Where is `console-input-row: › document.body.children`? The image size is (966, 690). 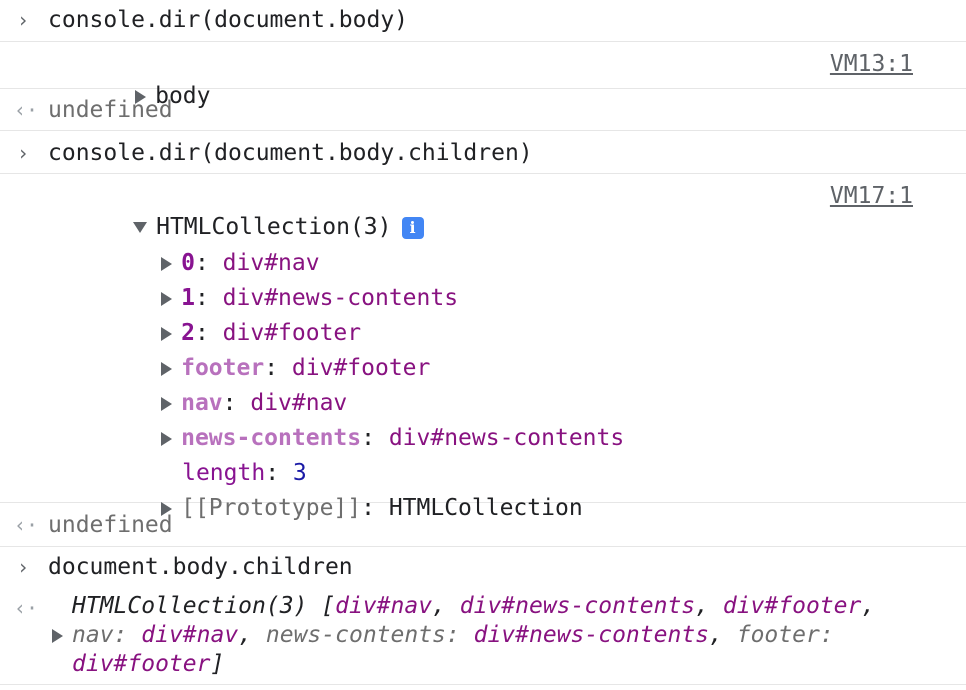
console-input-row: › document.body.children is located at coordinates (483, 568).